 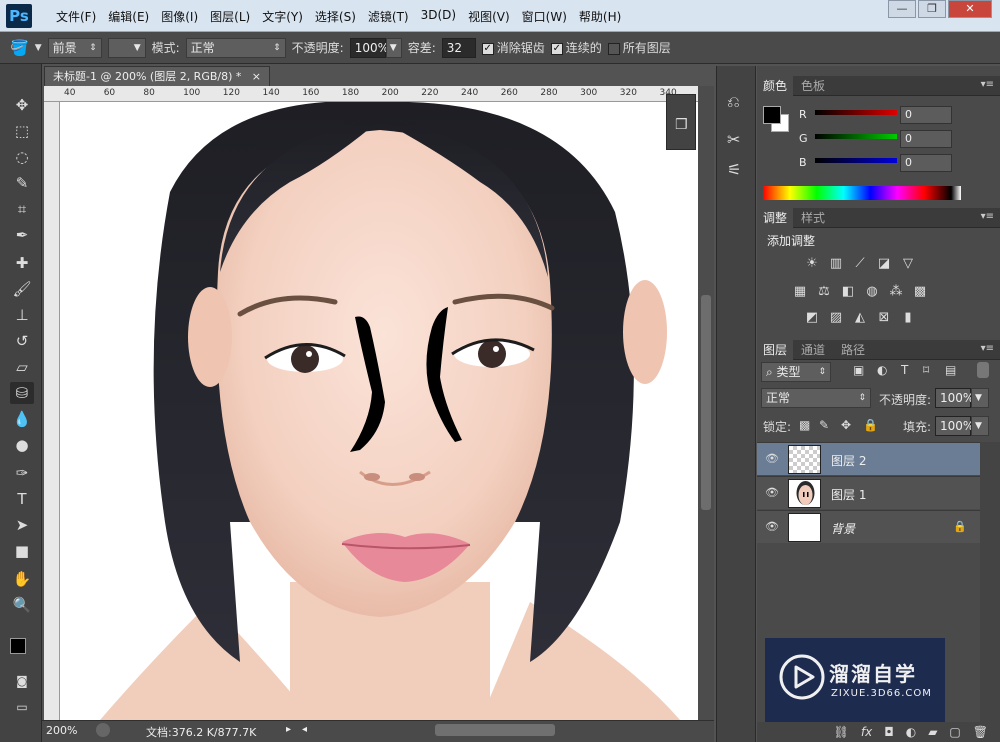 What do you see at coordinates (22, 105) in the screenshot?
I see `move-tool-icon: ✥` at bounding box center [22, 105].